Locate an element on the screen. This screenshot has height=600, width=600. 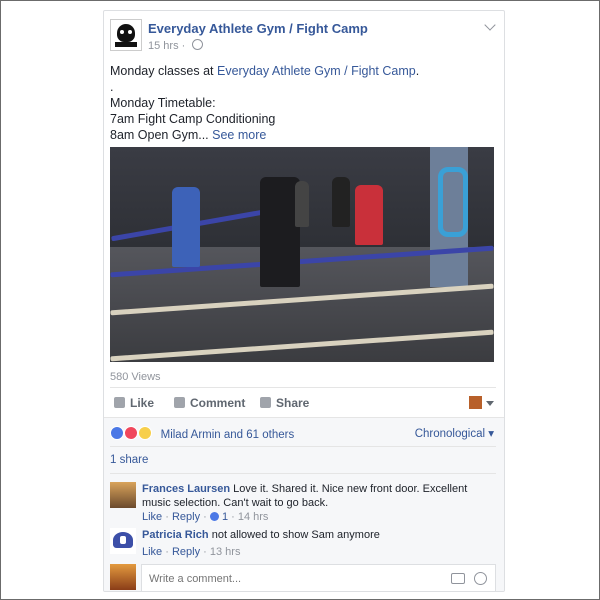
love-reaction-icon is located at coordinates (131, 433).